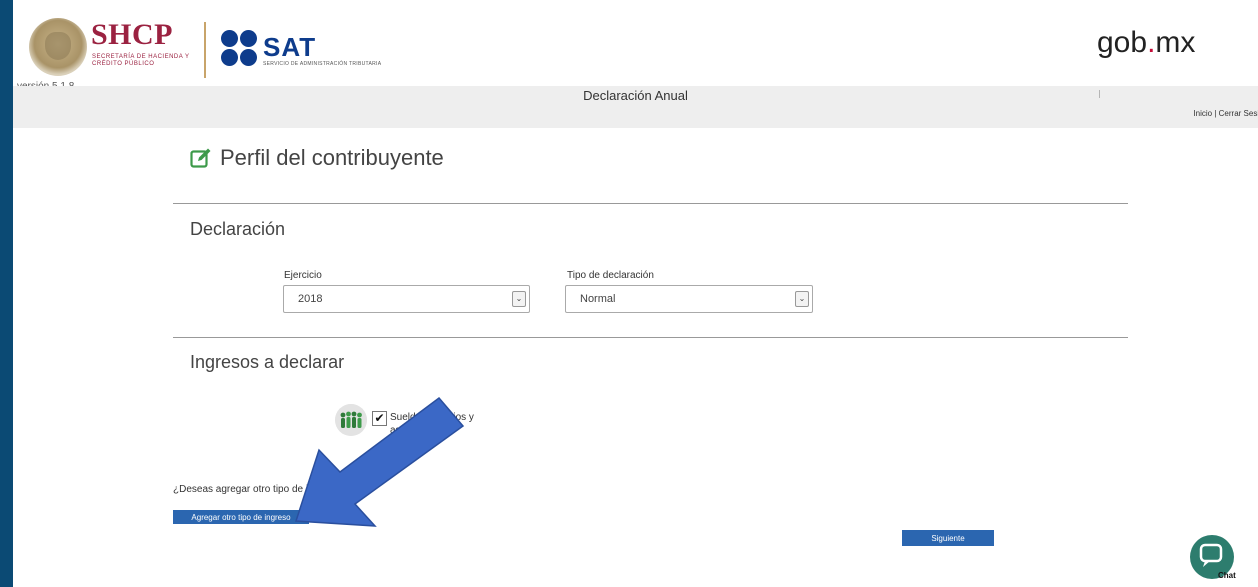 Image resolution: width=1258 pixels, height=587 pixels. I want to click on ingresos-heading: Ingresos a declarar, so click(267, 362).